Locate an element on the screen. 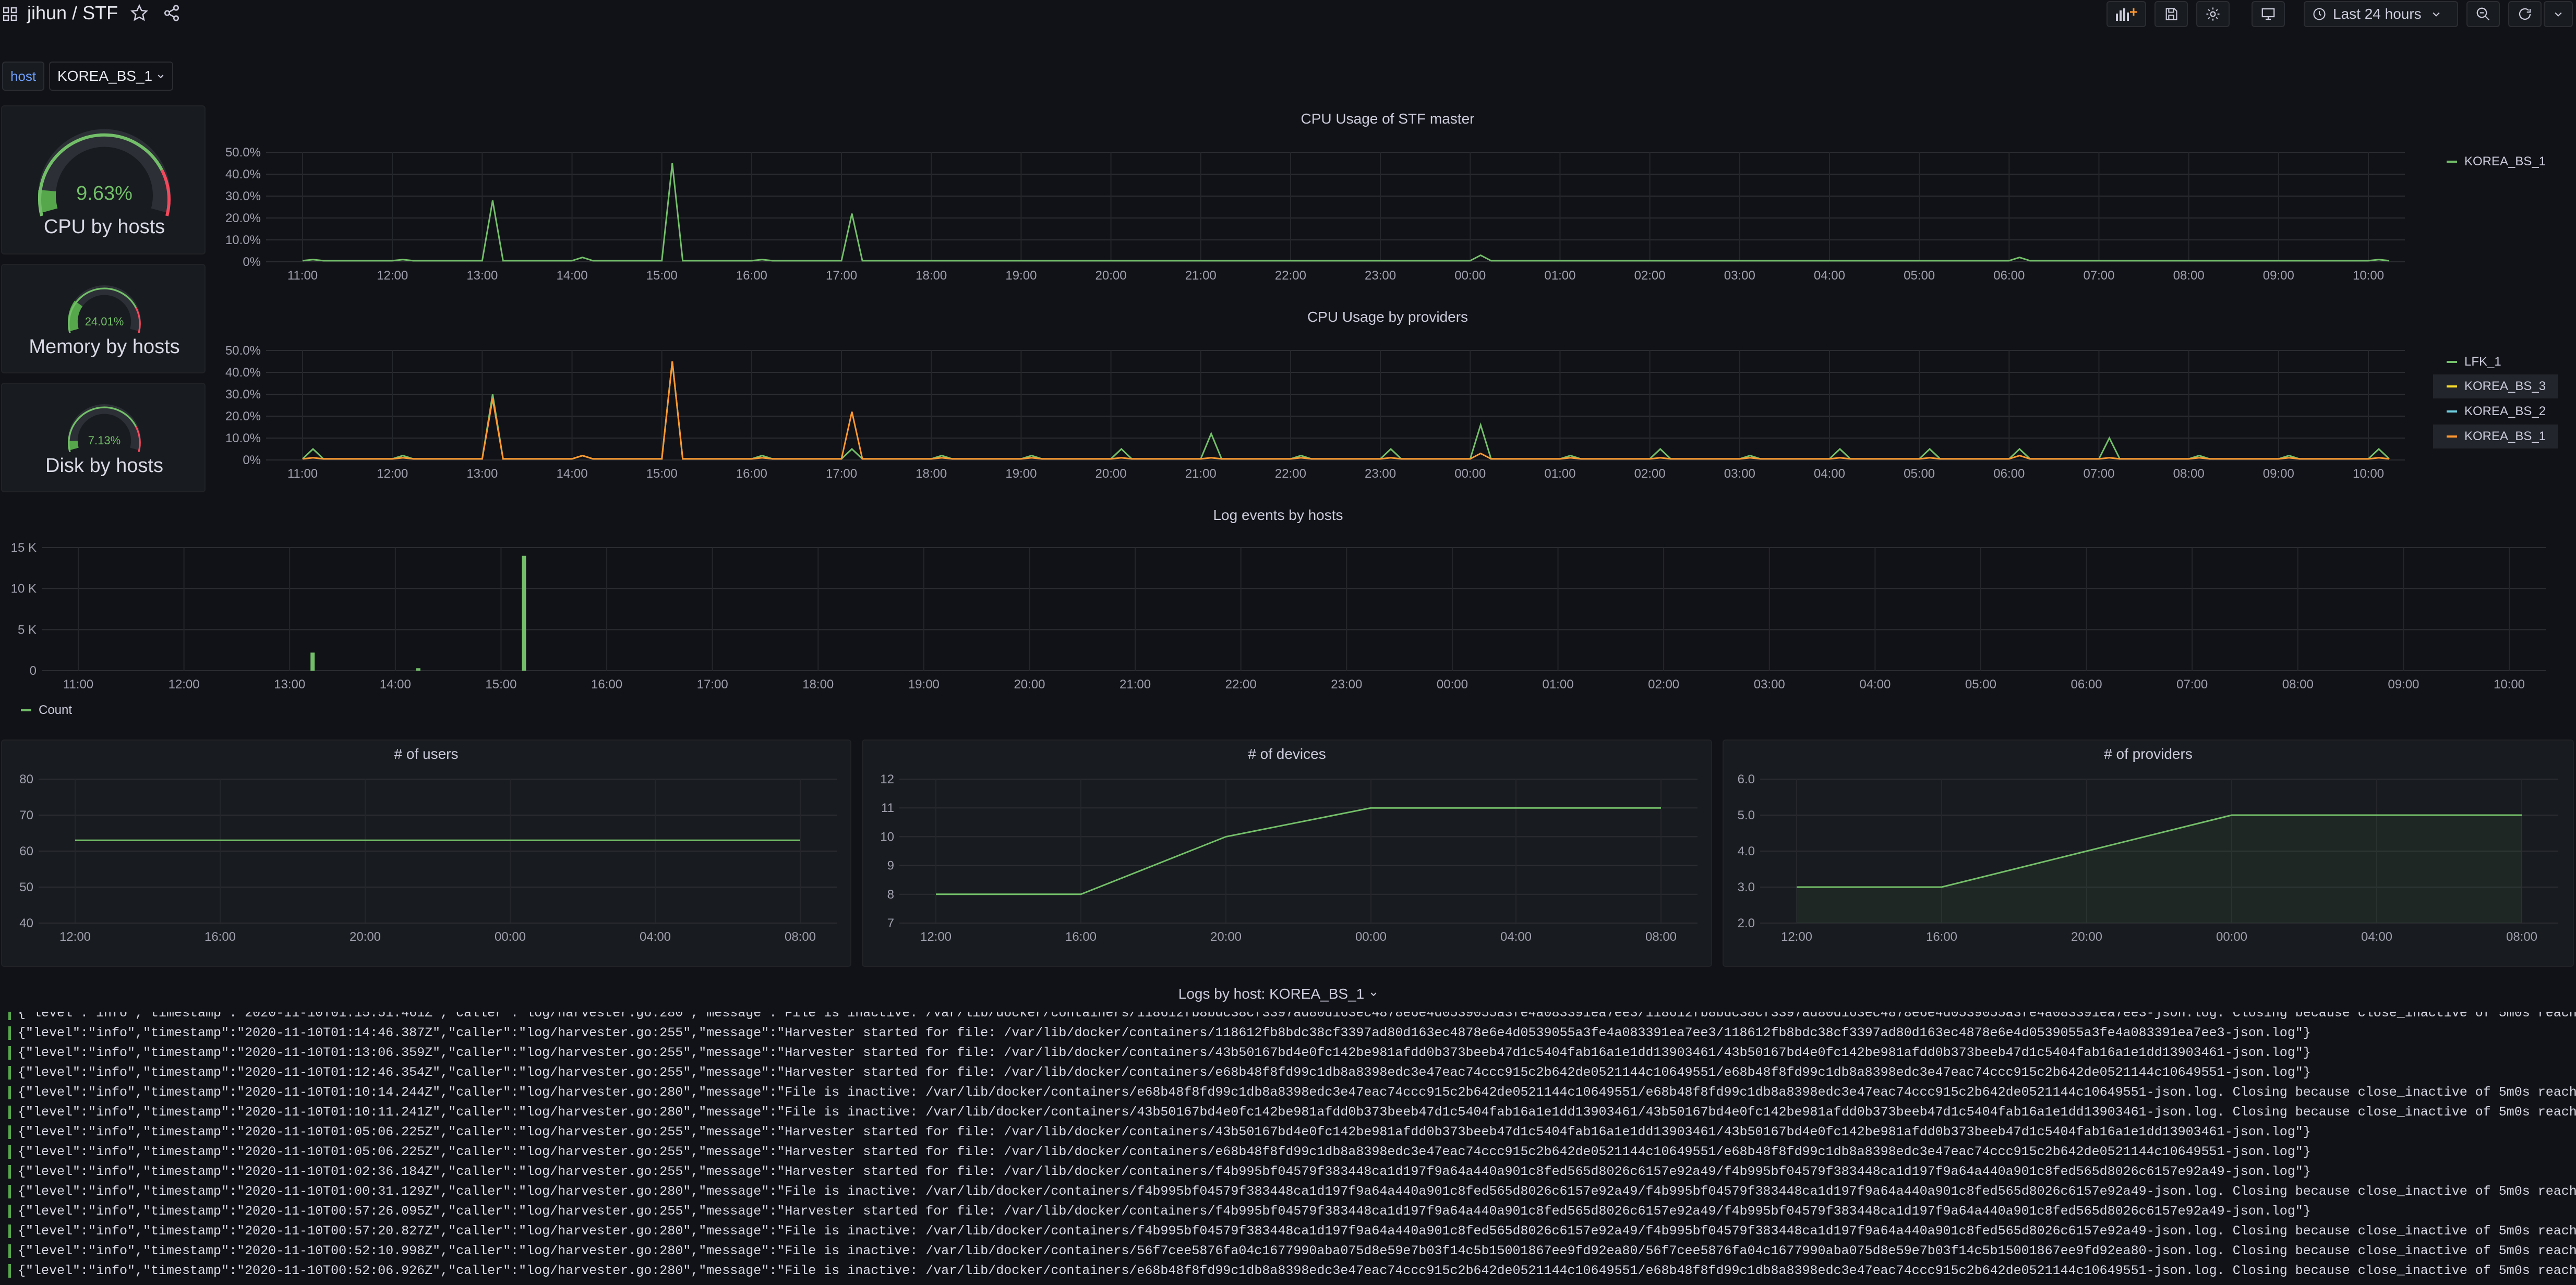 The width and height of the screenshot is (2576, 1285). y-tick-label: 7 is located at coordinates (890, 923).